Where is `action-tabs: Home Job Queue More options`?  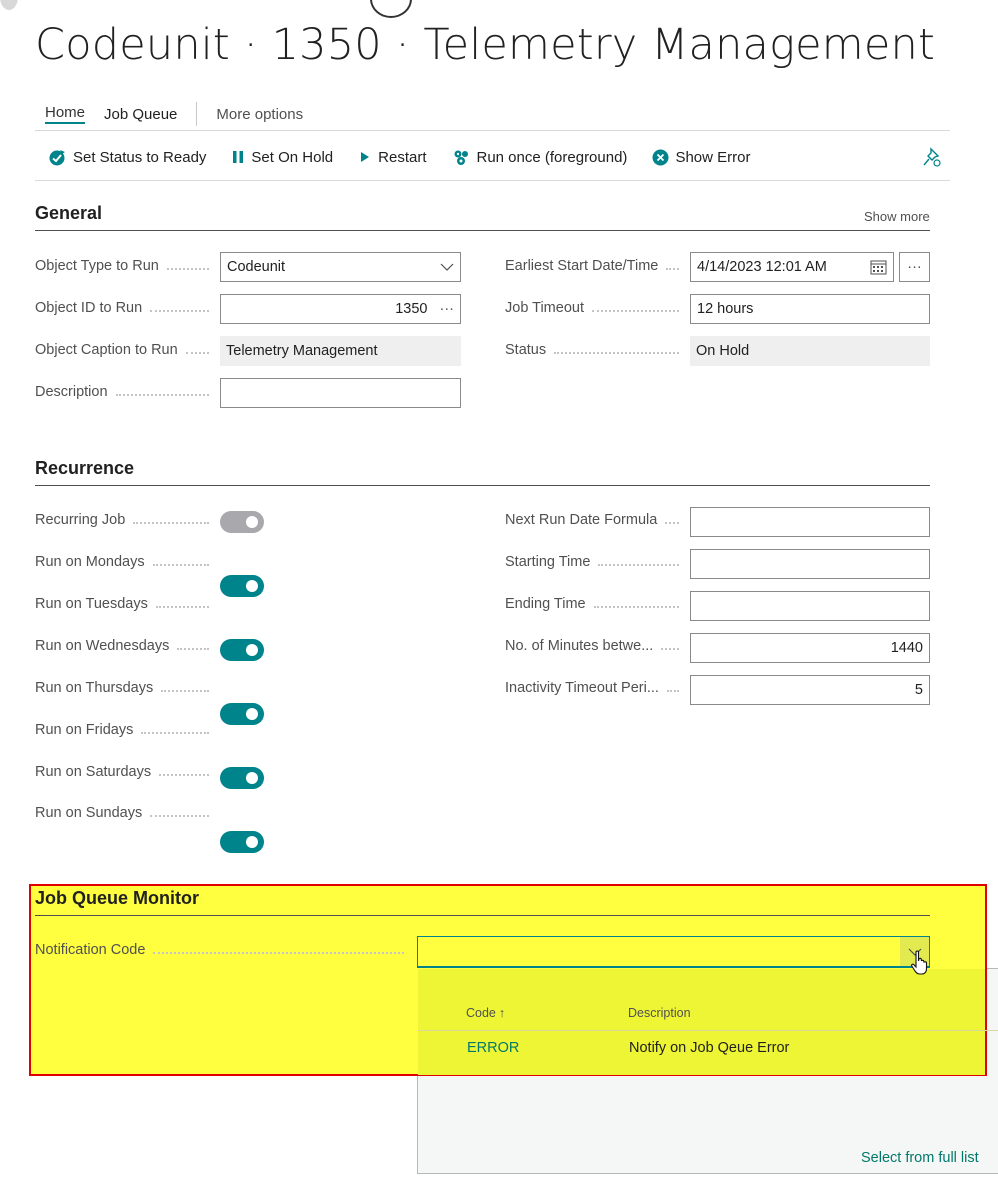 action-tabs: Home Job Queue More options is located at coordinates (183, 114).